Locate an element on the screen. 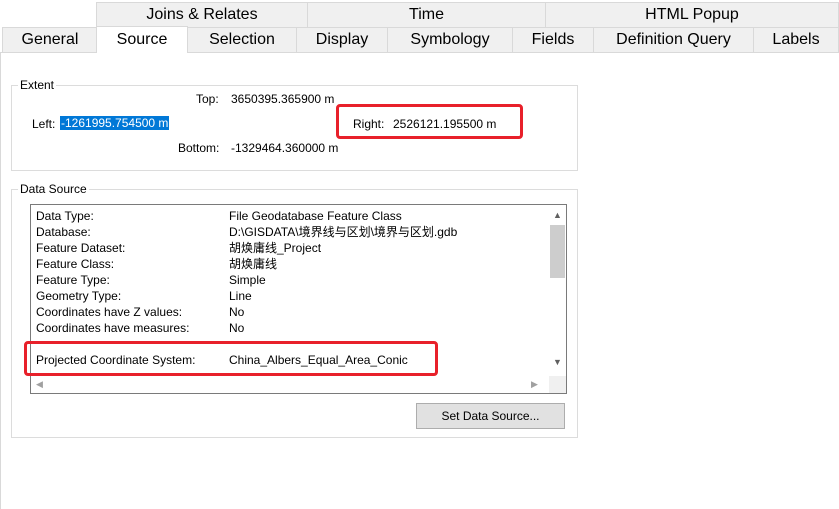 The height and width of the screenshot is (509, 839). page-edge is located at coordinates (0, 280).